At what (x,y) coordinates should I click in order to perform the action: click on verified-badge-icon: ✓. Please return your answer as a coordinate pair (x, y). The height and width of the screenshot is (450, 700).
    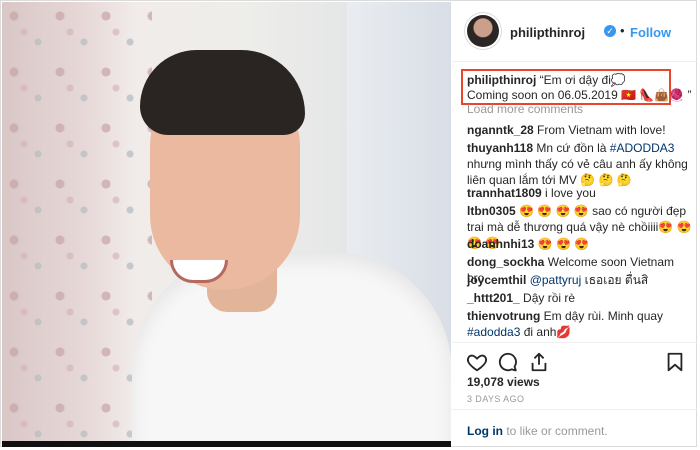
    Looking at the image, I should click on (610, 31).